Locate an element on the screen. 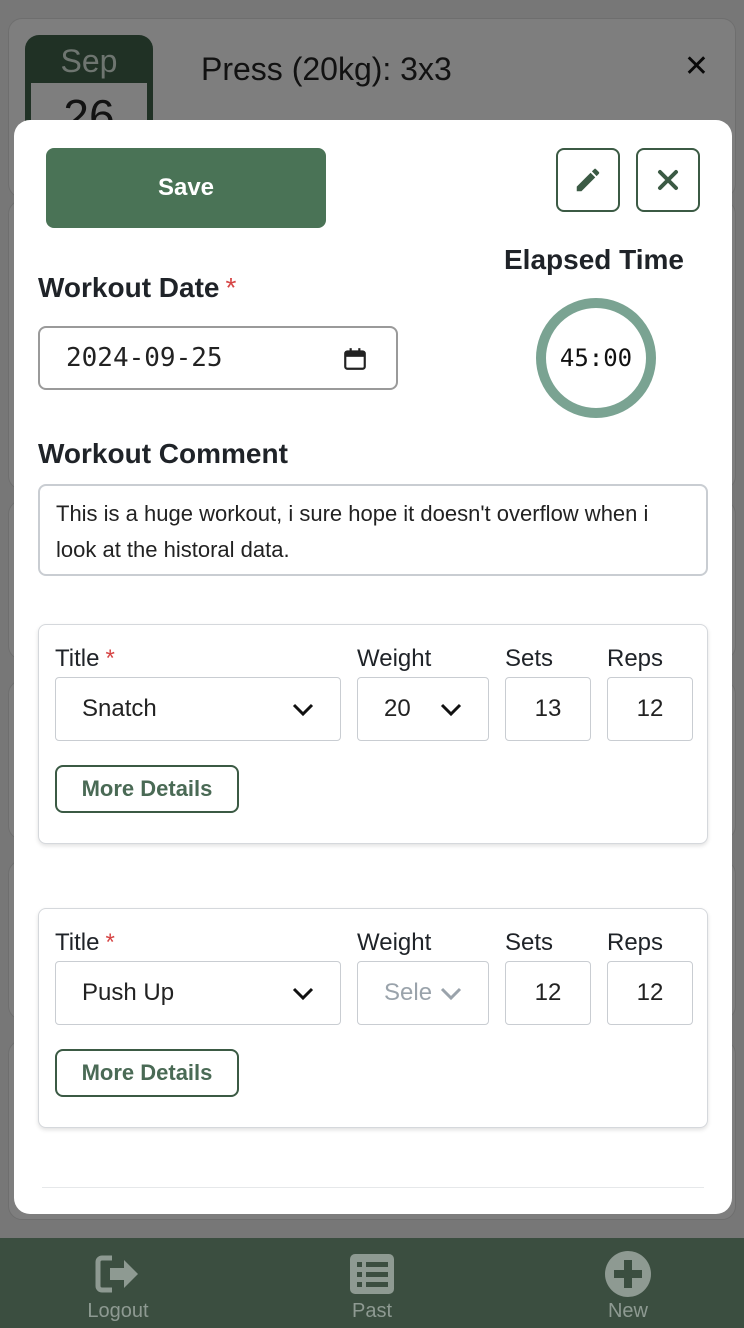 This screenshot has width=744, height=1328. elapsed-time-ring: 45:00 is located at coordinates (596, 358).